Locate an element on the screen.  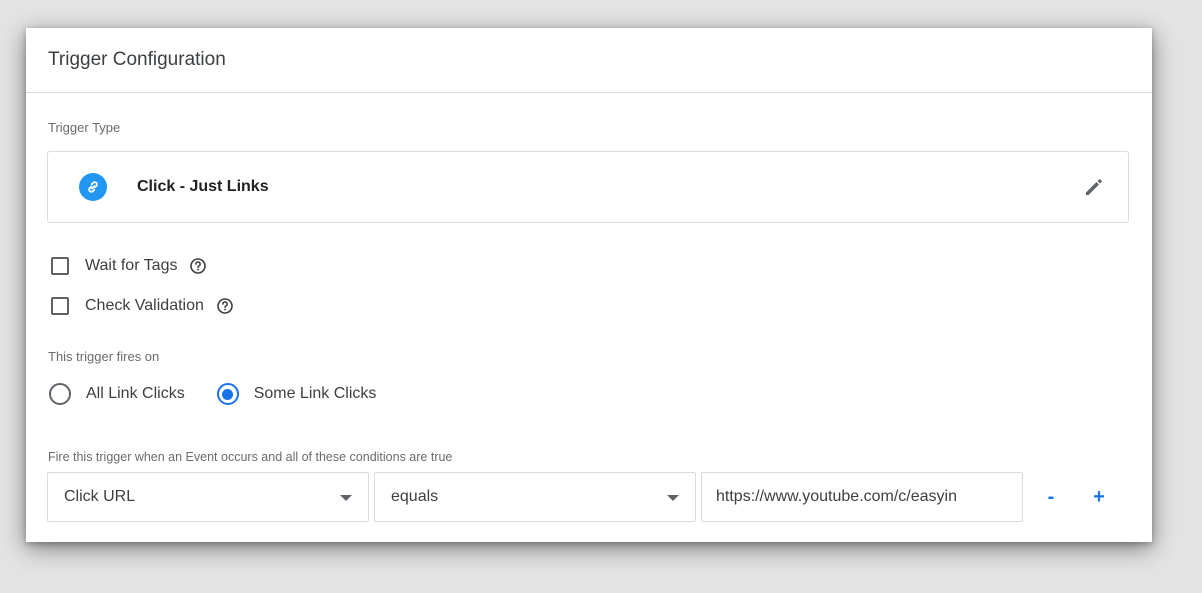
wait-for-tags-row: Wait for Tags is located at coordinates (129, 266).